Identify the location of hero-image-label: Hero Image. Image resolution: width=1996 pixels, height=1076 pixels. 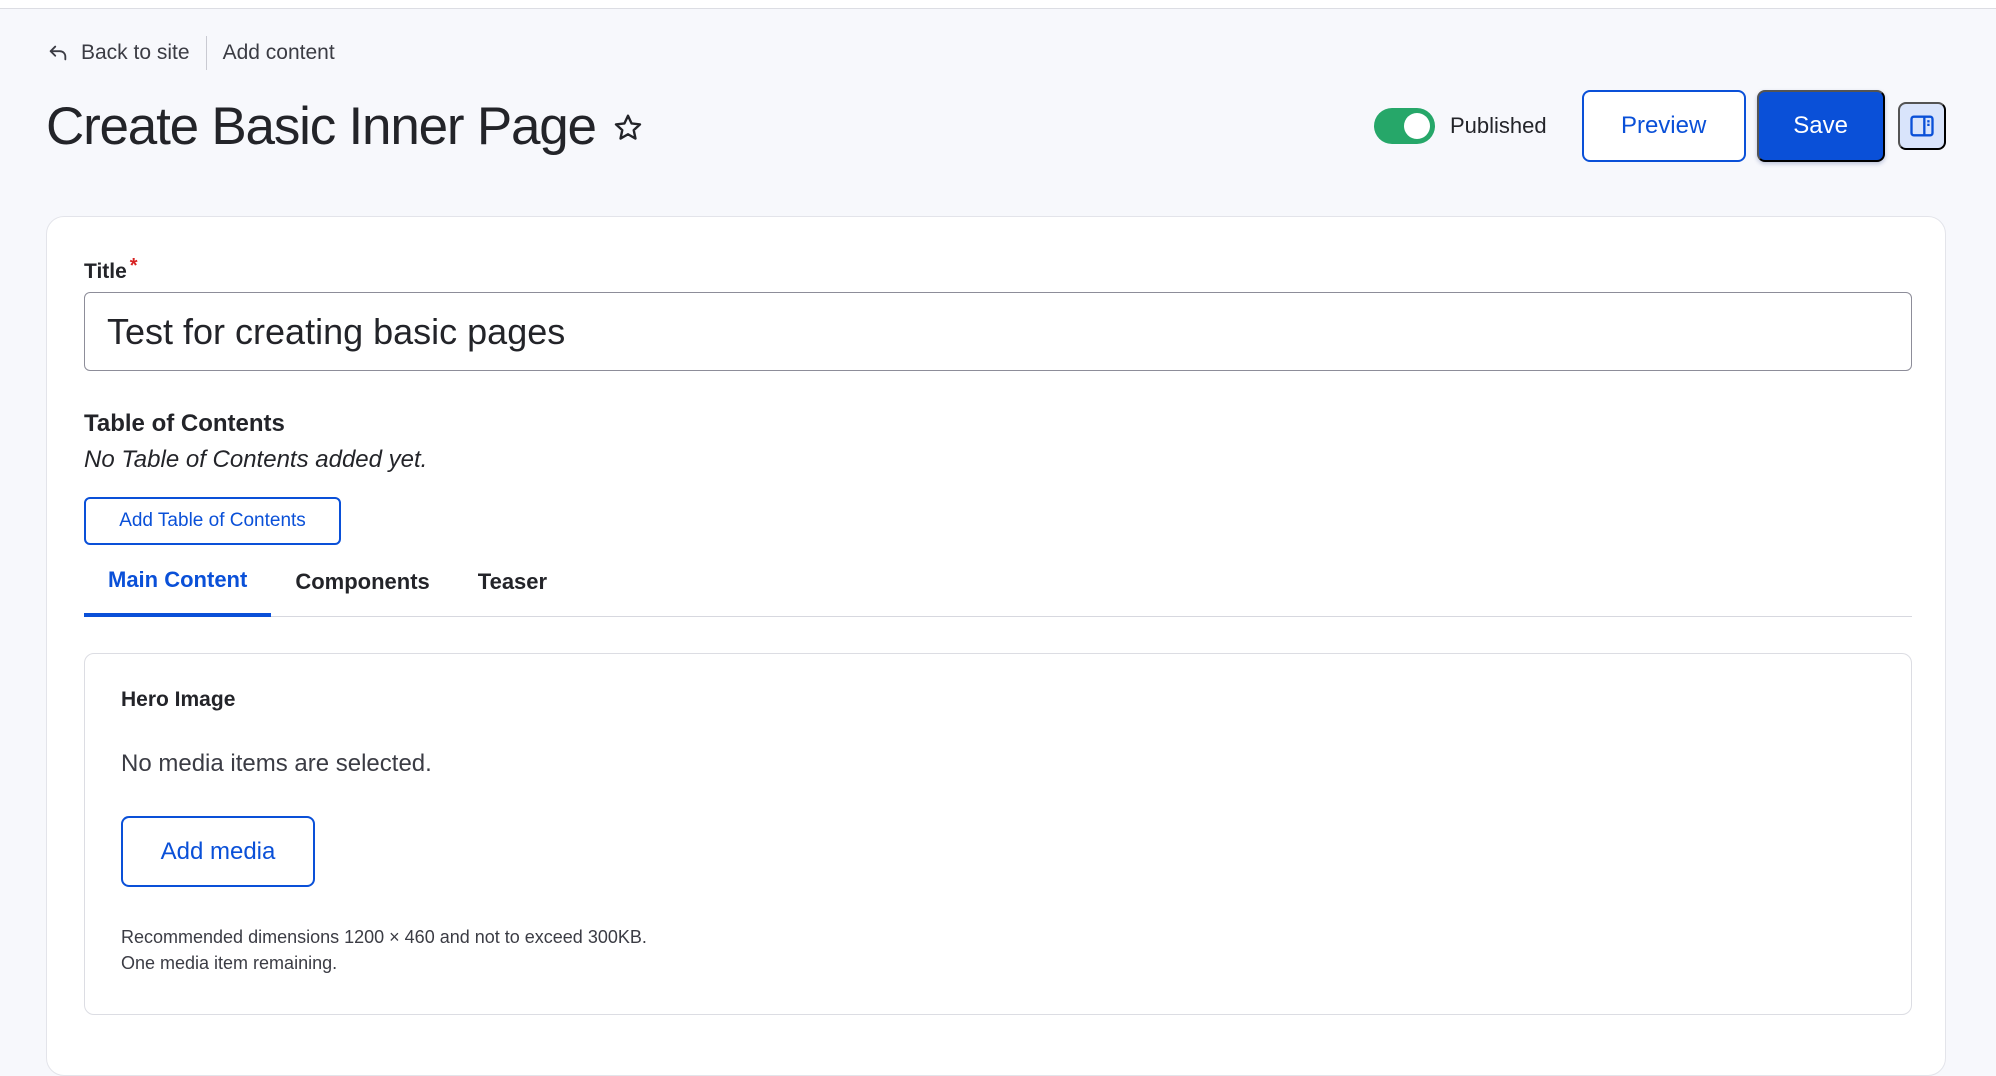
(178, 699).